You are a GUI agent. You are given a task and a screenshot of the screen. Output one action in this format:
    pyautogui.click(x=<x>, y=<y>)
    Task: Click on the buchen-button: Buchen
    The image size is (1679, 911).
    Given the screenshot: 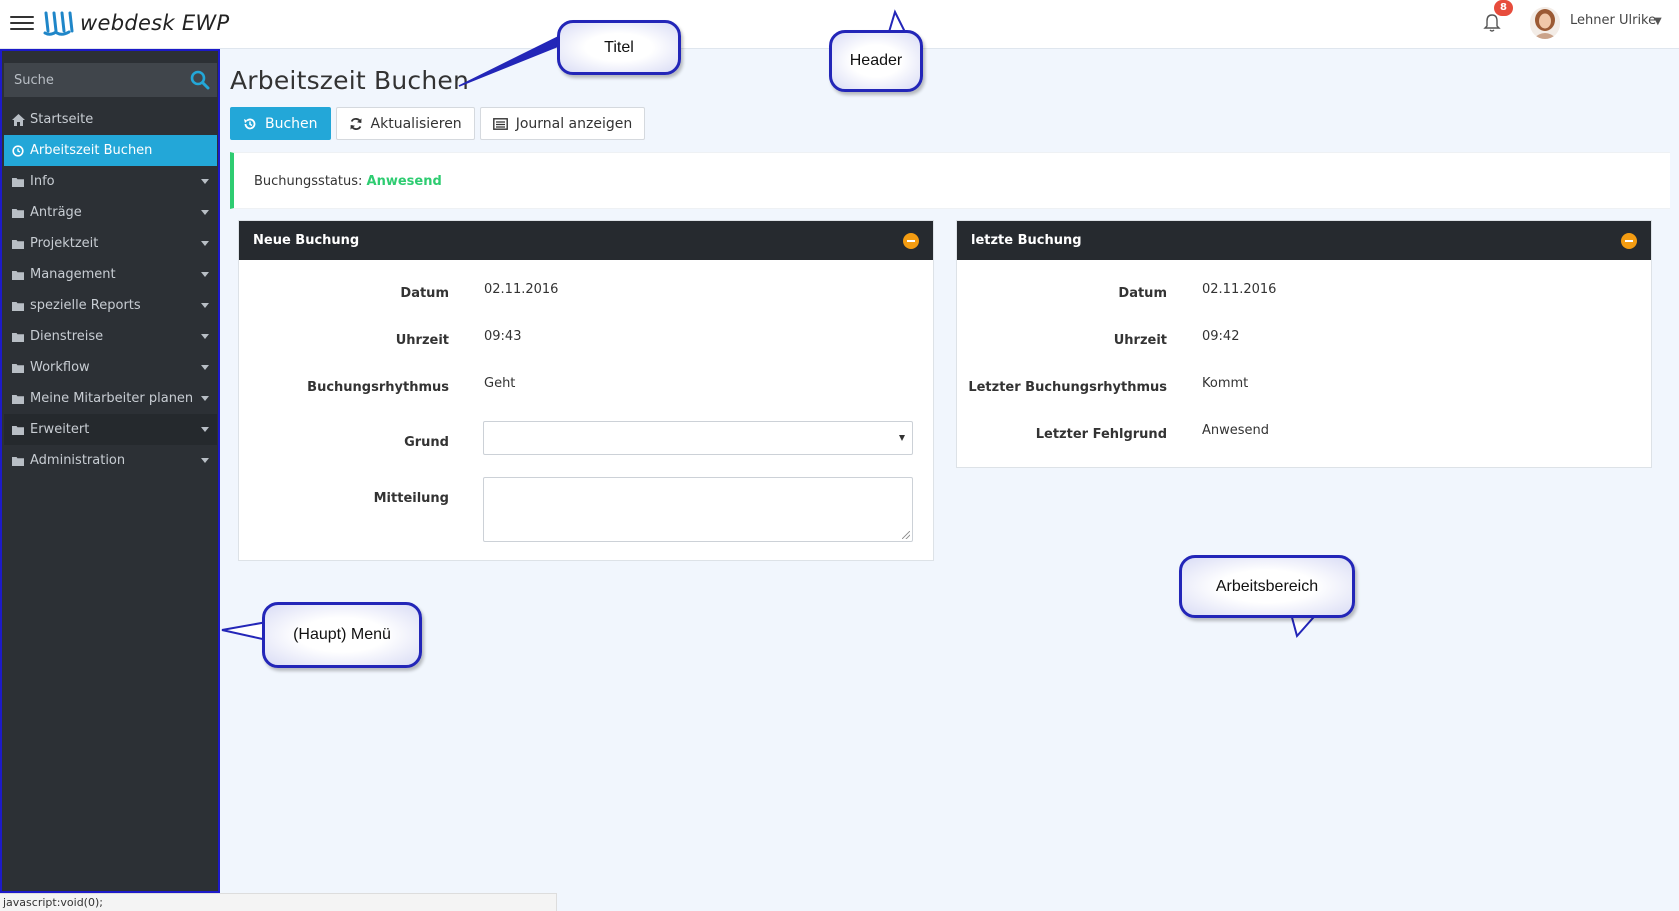 What is the action you would take?
    pyautogui.click(x=280, y=123)
    